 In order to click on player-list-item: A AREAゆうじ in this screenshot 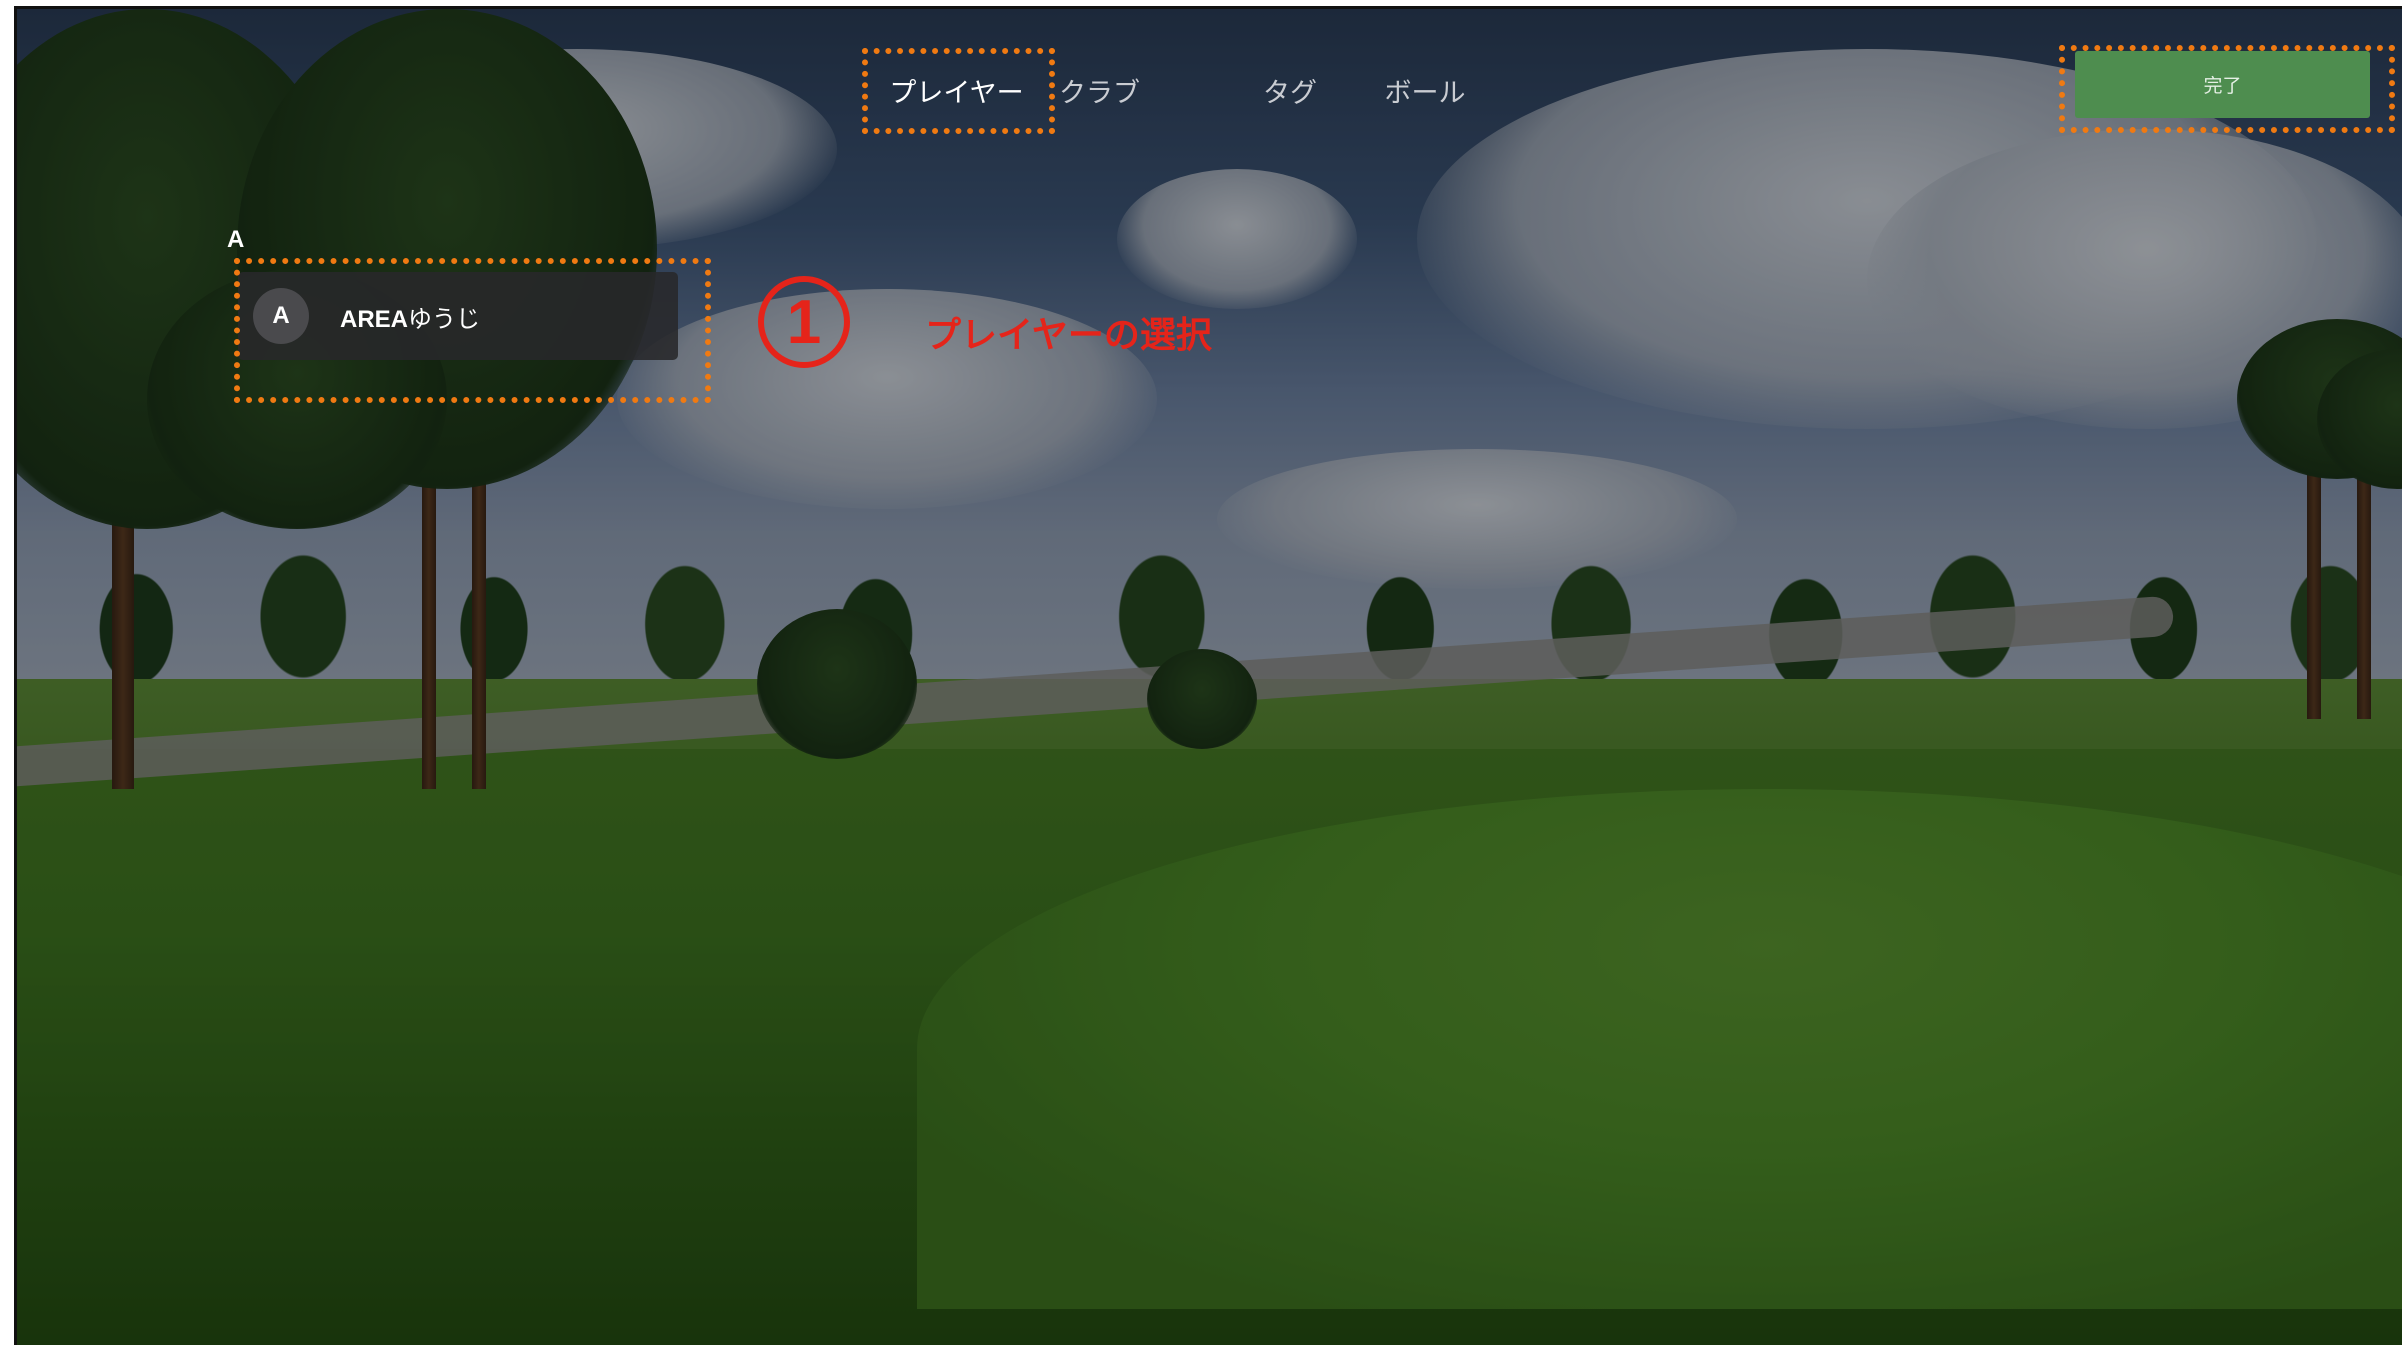, I will do `click(458, 316)`.